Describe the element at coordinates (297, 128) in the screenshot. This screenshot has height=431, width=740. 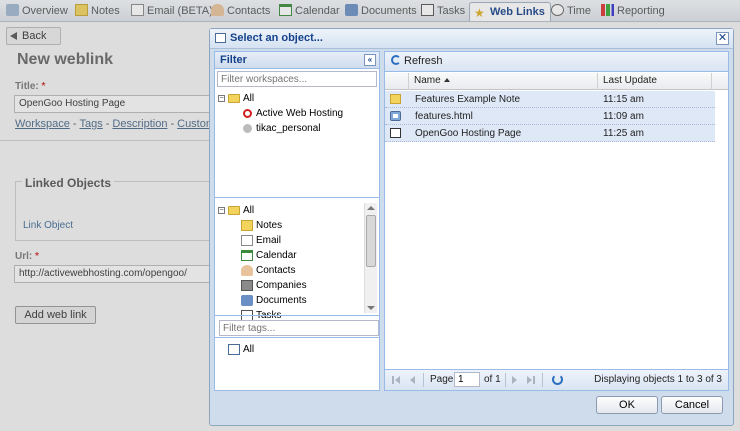
I see `tree-item-workspace: tikac_personal` at that location.